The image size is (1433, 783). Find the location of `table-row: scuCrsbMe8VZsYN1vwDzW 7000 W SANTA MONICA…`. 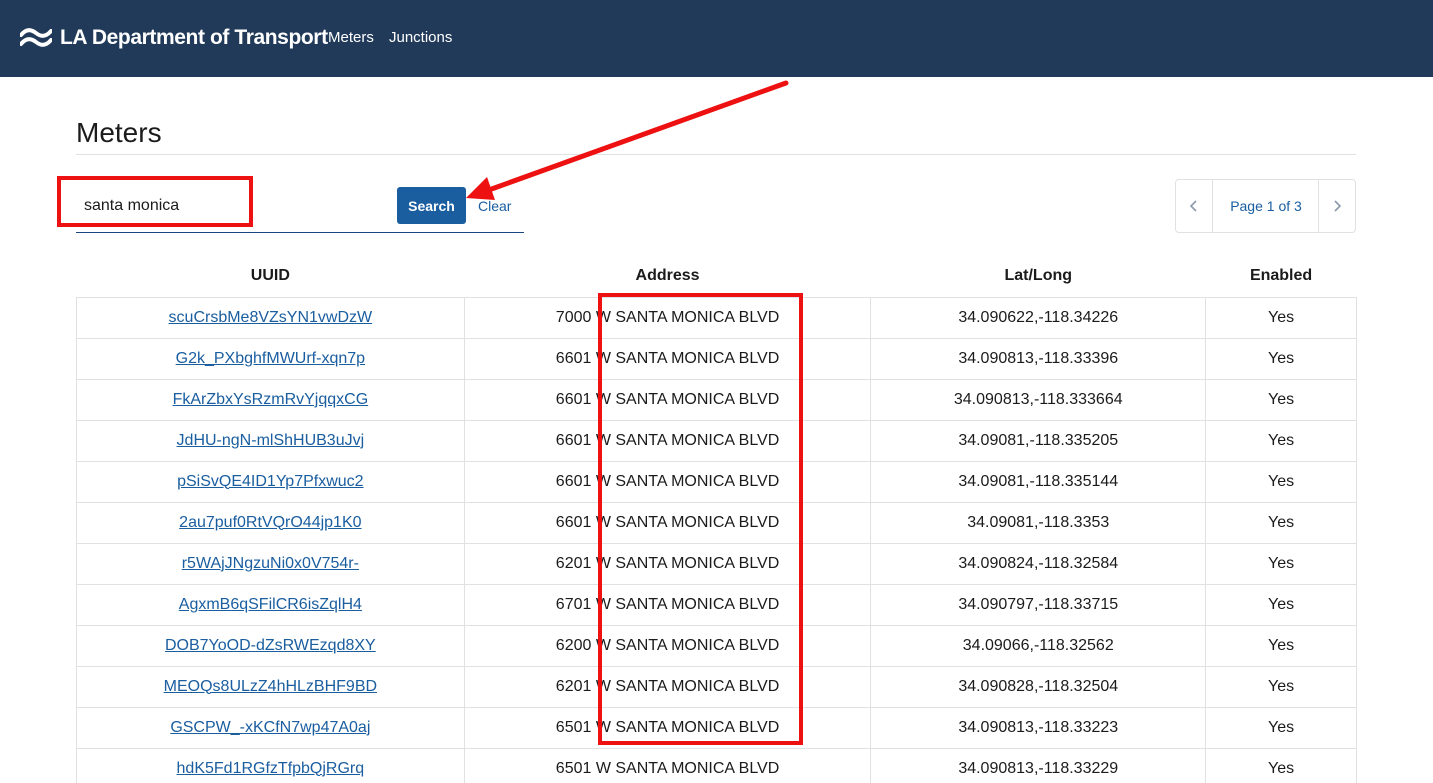

table-row: scuCrsbMe8VZsYN1vwDzW 7000 W SANTA MONICA… is located at coordinates (716, 317).